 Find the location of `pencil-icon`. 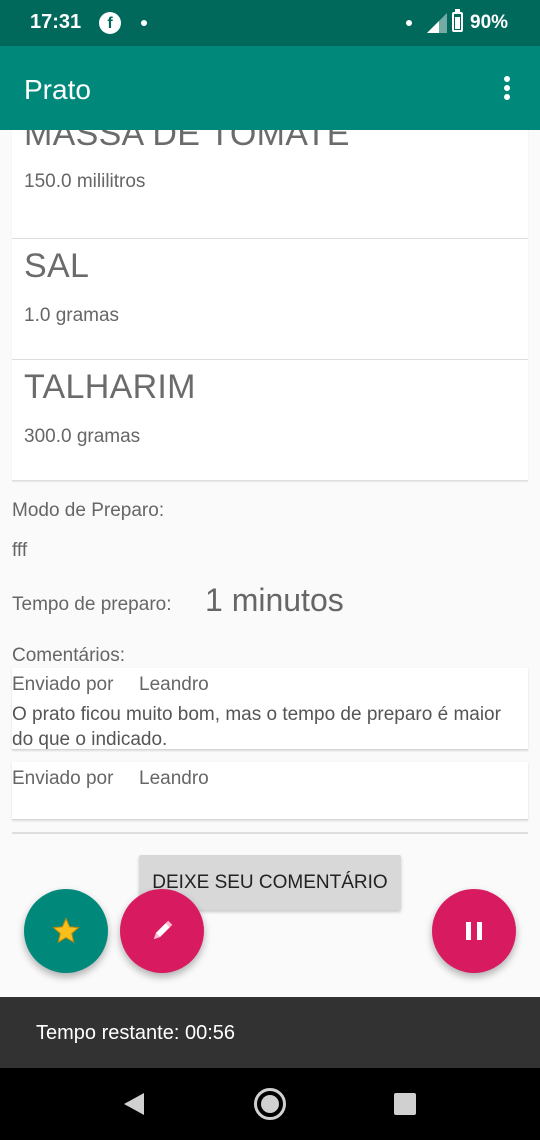

pencil-icon is located at coordinates (163, 930).